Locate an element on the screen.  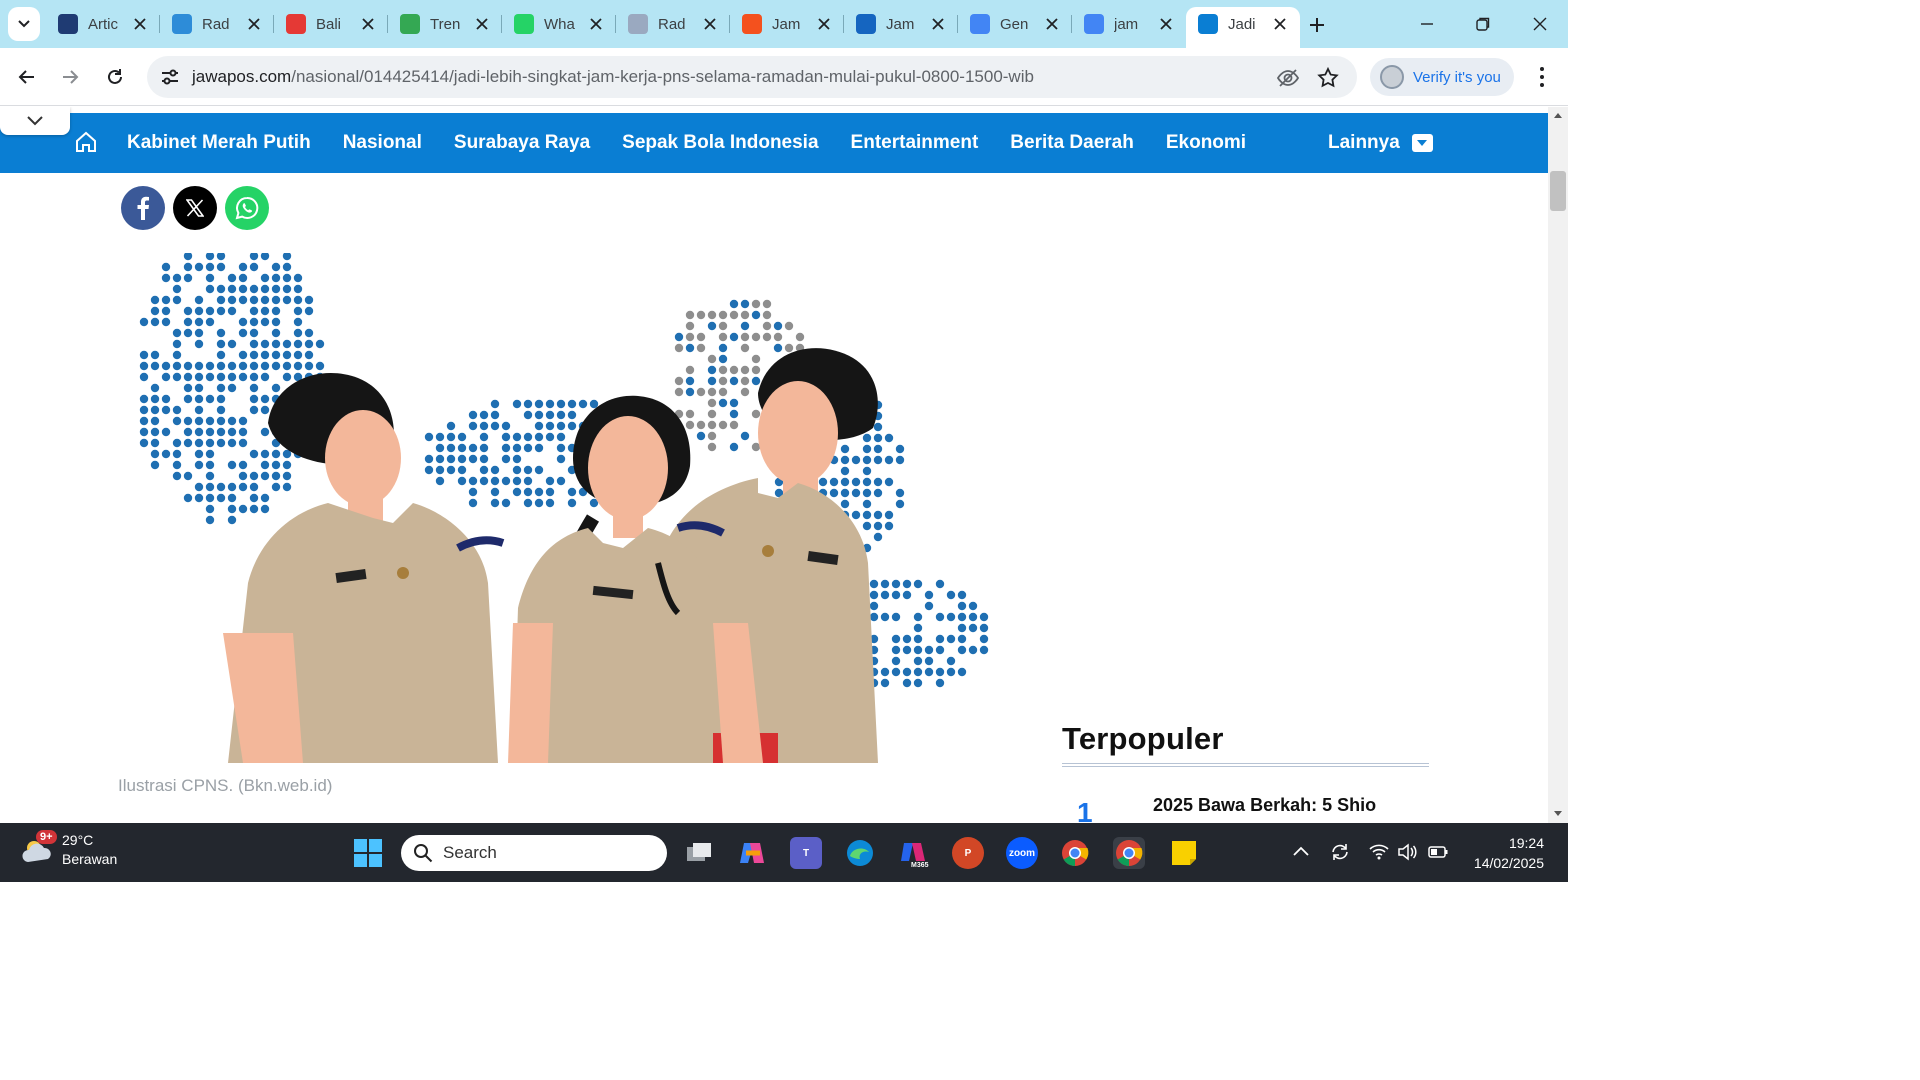
browser-tab: Wha is located at coordinates (559, 24).